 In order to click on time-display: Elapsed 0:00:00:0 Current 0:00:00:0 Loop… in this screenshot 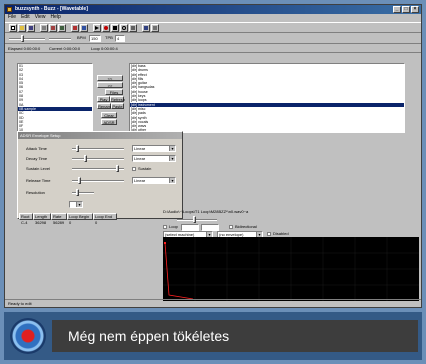, I will do `click(213, 49)`.